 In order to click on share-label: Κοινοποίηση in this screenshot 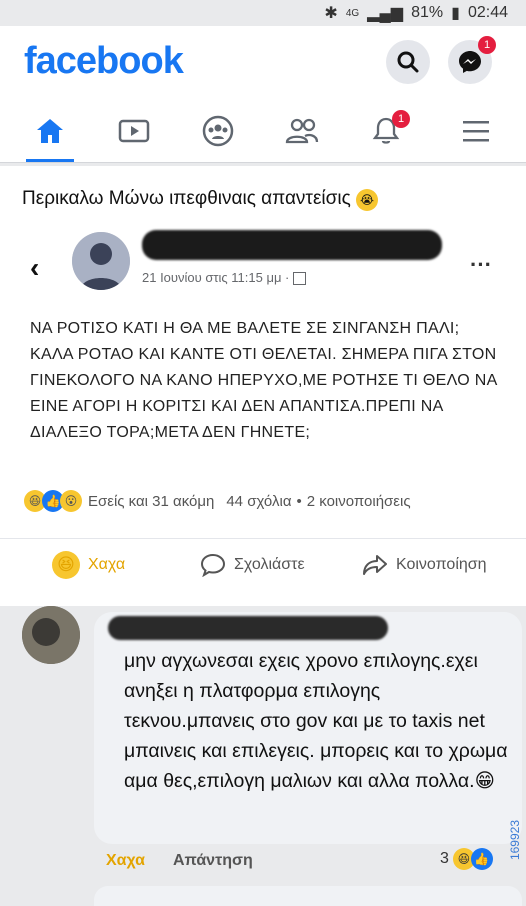, I will do `click(441, 564)`.